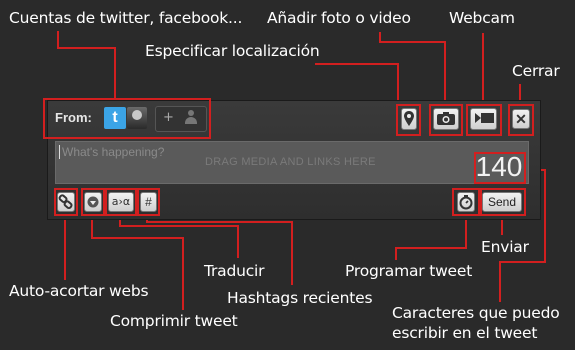 The height and width of the screenshot is (350, 575). Describe the element at coordinates (431, 237) in the screenshot. I see `line-schedule` at that location.